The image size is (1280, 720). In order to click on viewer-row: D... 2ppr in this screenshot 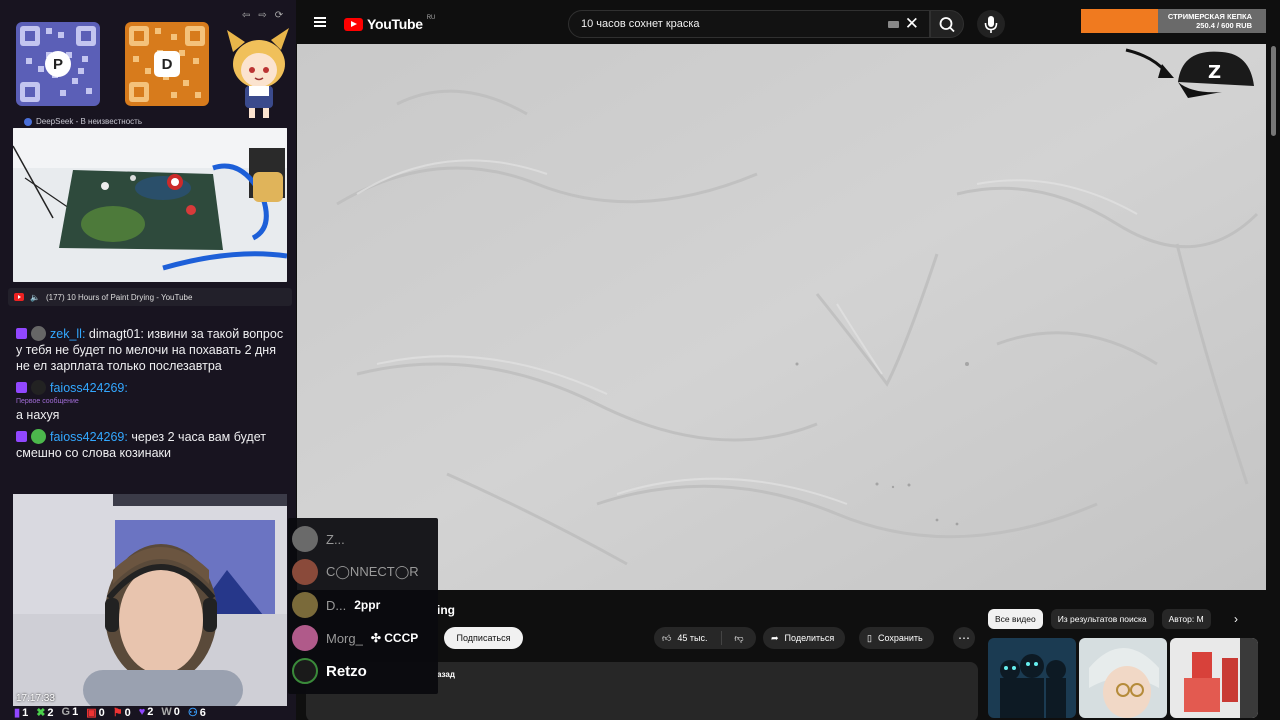, I will do `click(336, 605)`.